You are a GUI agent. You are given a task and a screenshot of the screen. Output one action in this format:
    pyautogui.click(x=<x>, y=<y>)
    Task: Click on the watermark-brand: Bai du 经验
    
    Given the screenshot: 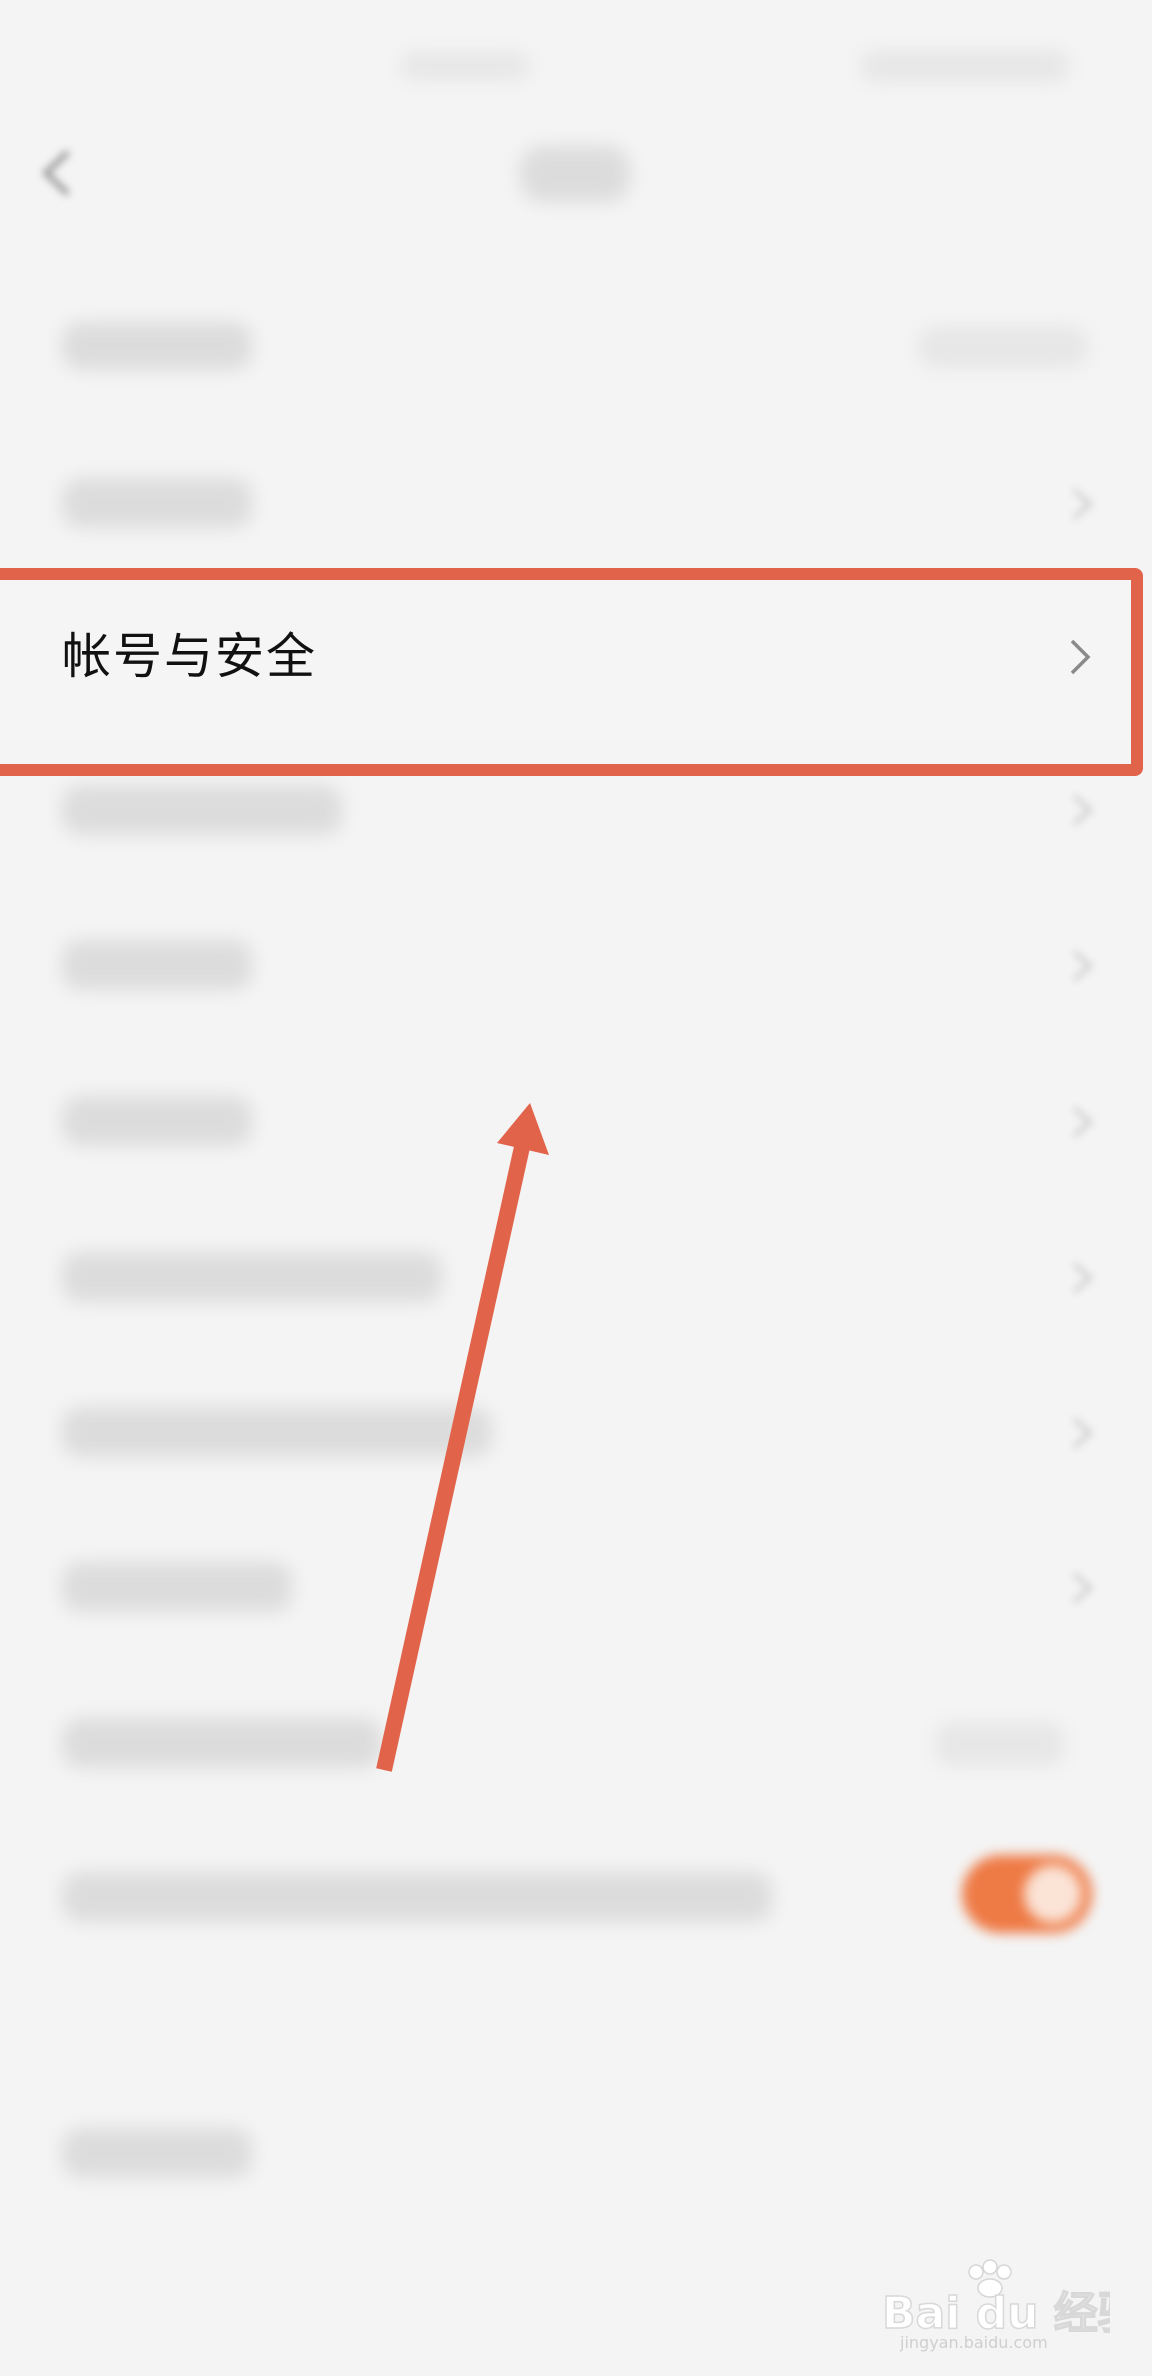 What is the action you would take?
    pyautogui.click(x=996, y=2313)
    